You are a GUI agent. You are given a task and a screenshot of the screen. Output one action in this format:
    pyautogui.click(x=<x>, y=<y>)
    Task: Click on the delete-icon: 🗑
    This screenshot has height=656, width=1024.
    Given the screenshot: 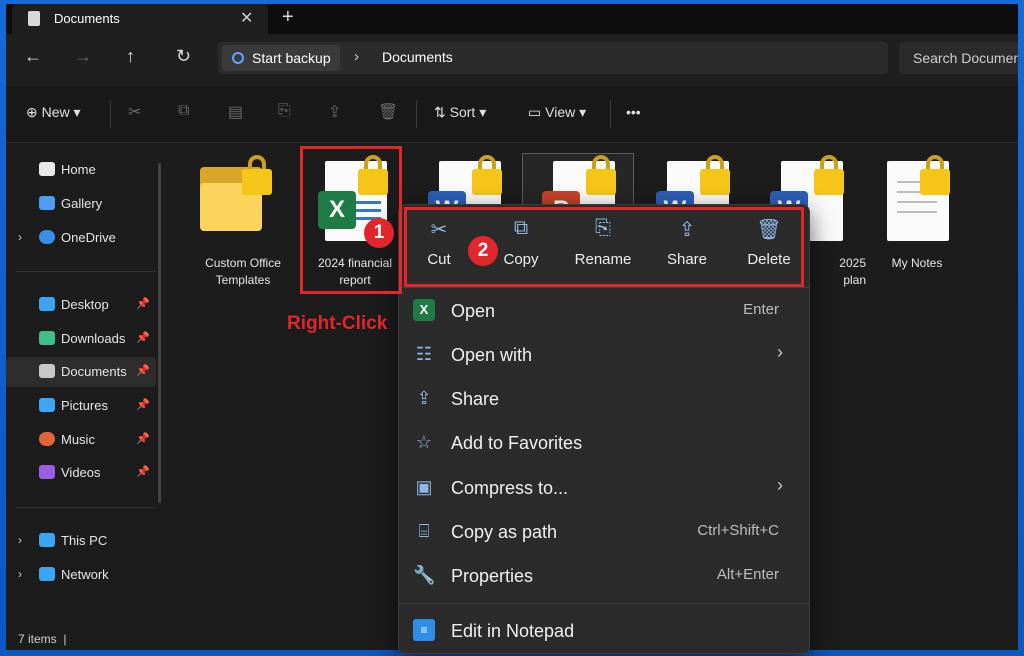 What is the action you would take?
    pyautogui.click(x=388, y=112)
    